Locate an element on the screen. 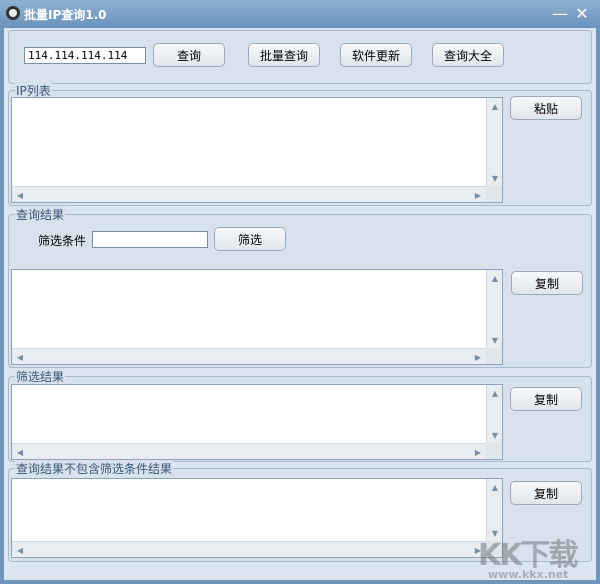  copy-results-button: 复制 is located at coordinates (547, 283).